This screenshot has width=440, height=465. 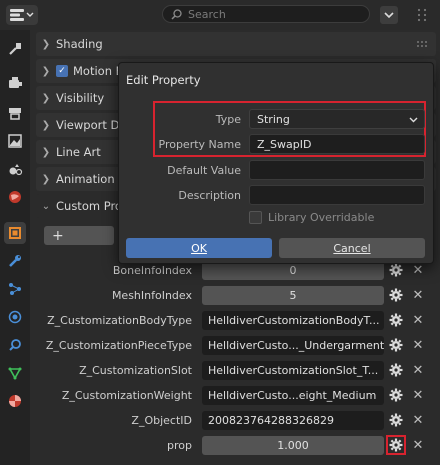 What do you see at coordinates (79, 235) in the screenshot?
I see `add-property-button: +` at bounding box center [79, 235].